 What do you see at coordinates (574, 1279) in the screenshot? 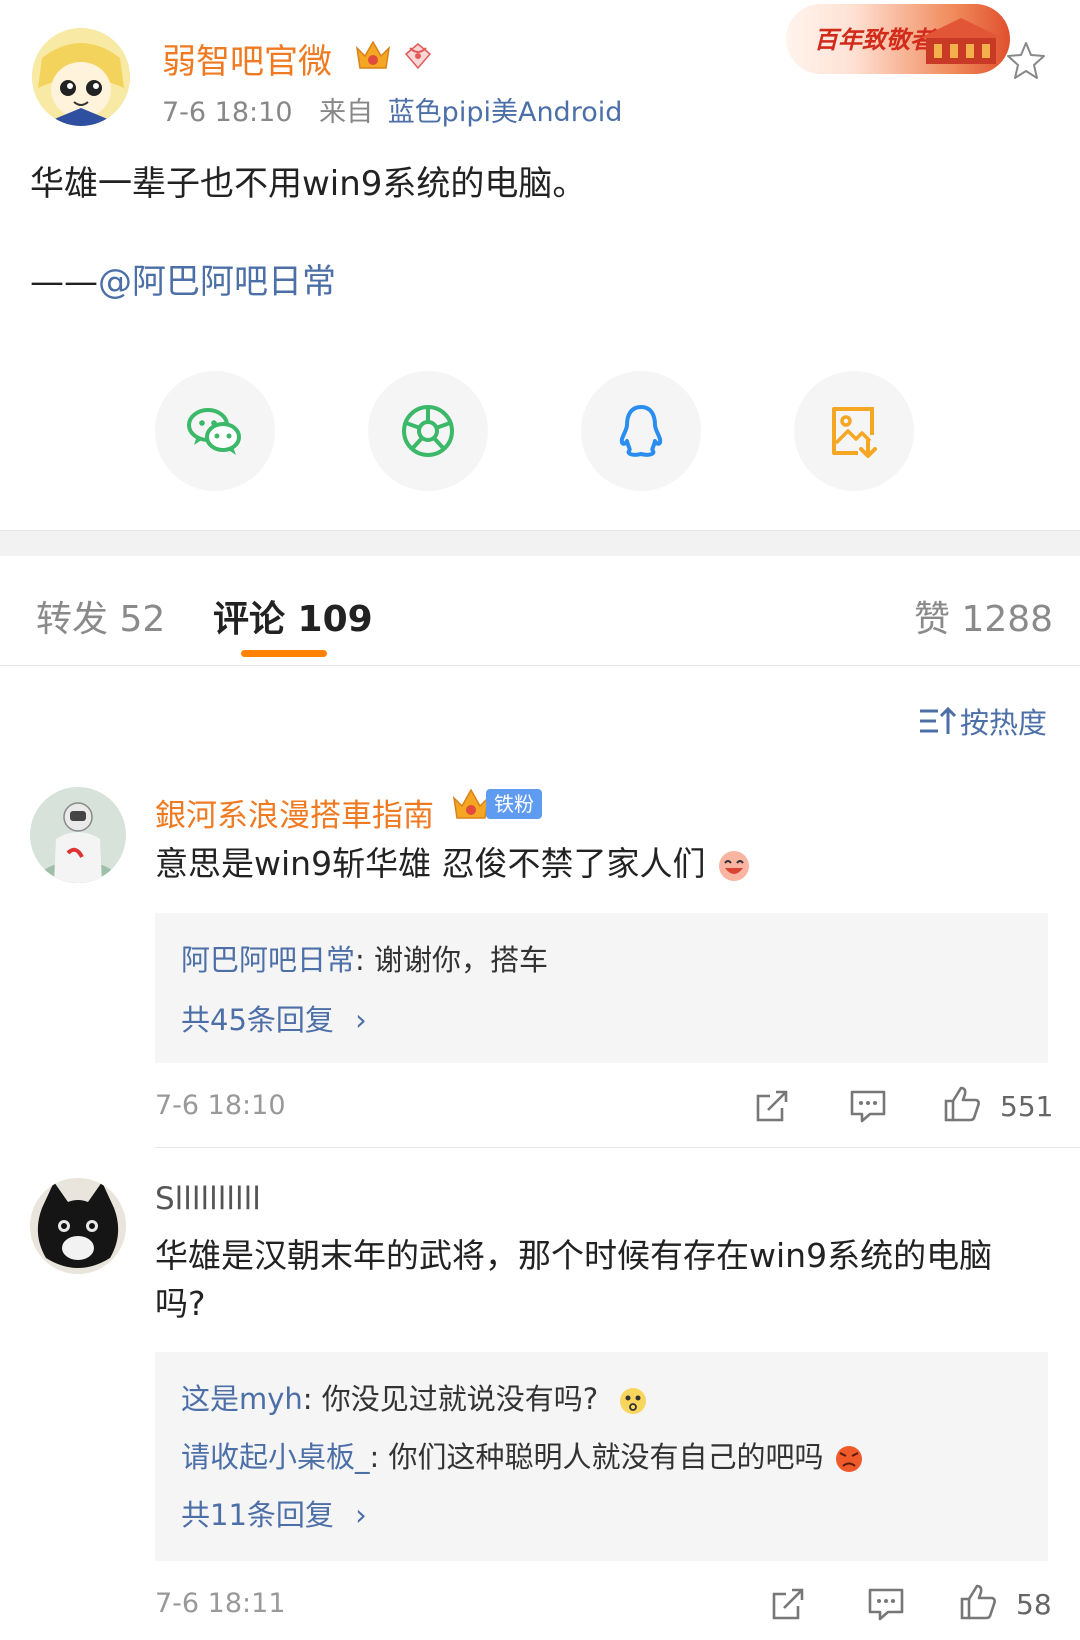
I see `comment-text: 华雄是汉朝末年的武将，那个时候有存在win9系统的电脑吗?` at bounding box center [574, 1279].